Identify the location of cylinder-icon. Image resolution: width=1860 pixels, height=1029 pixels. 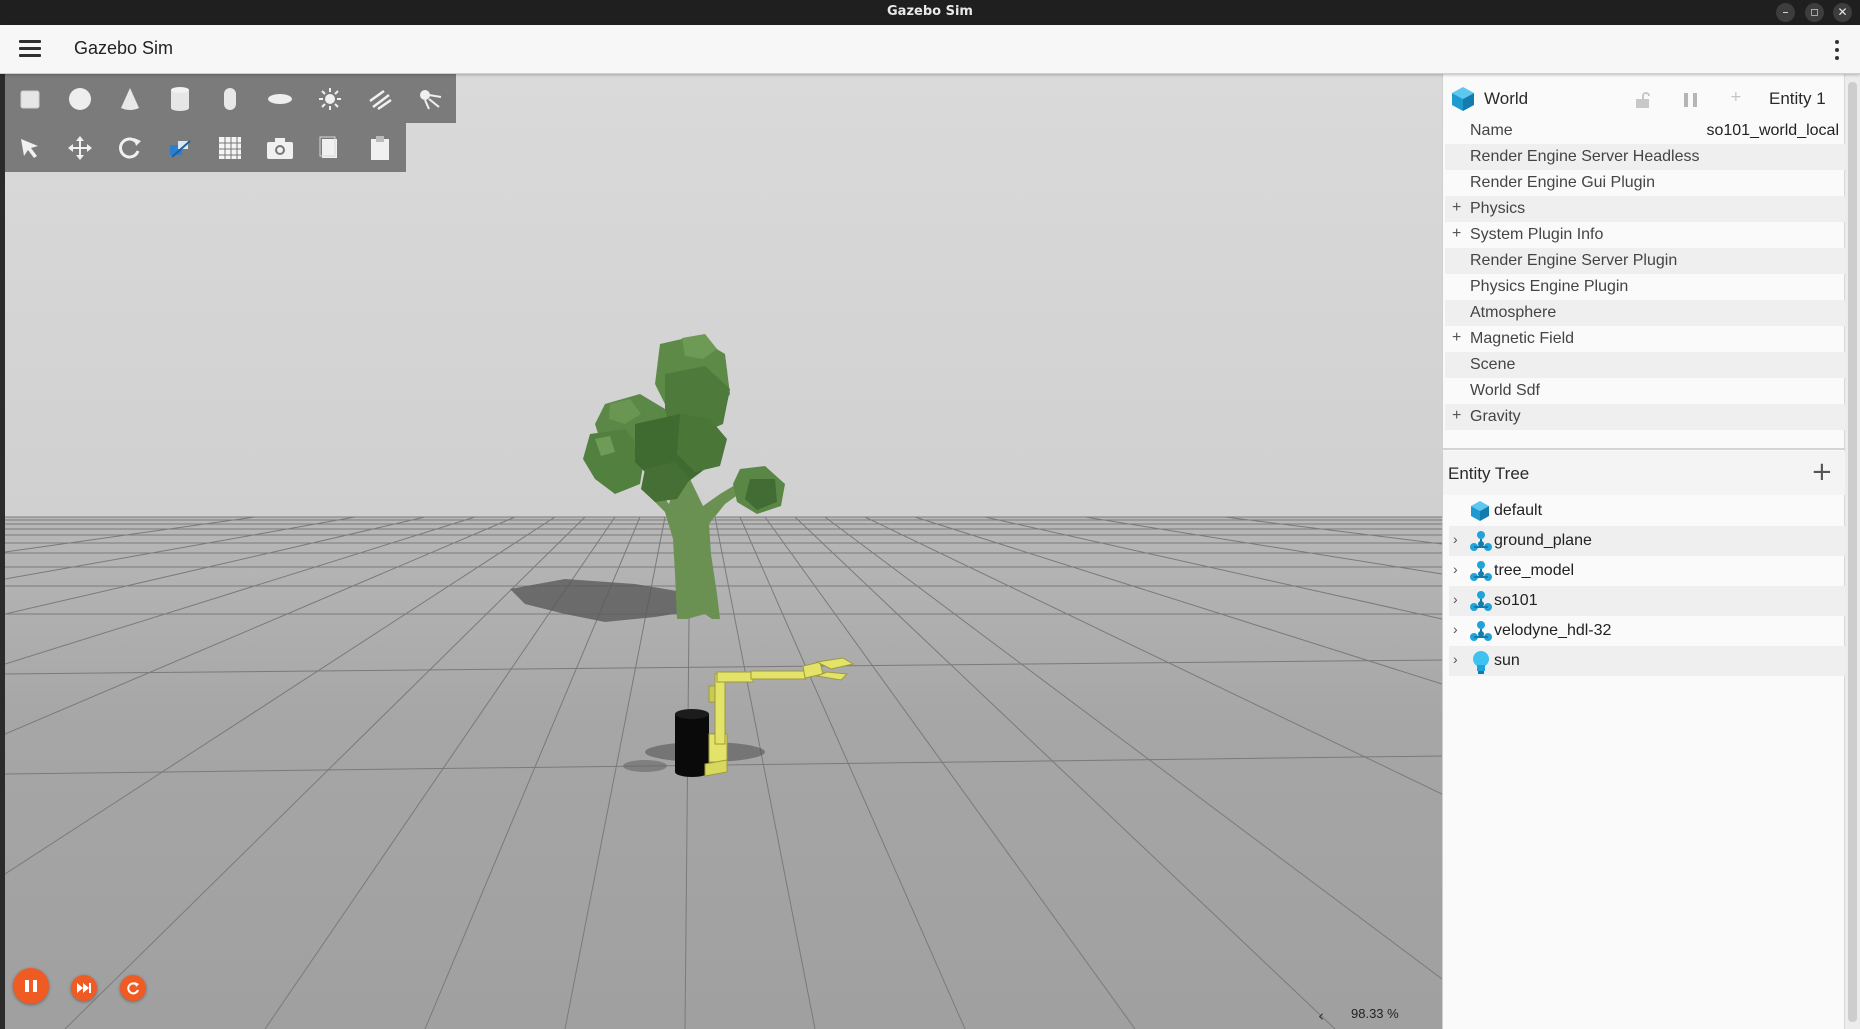
(180, 98).